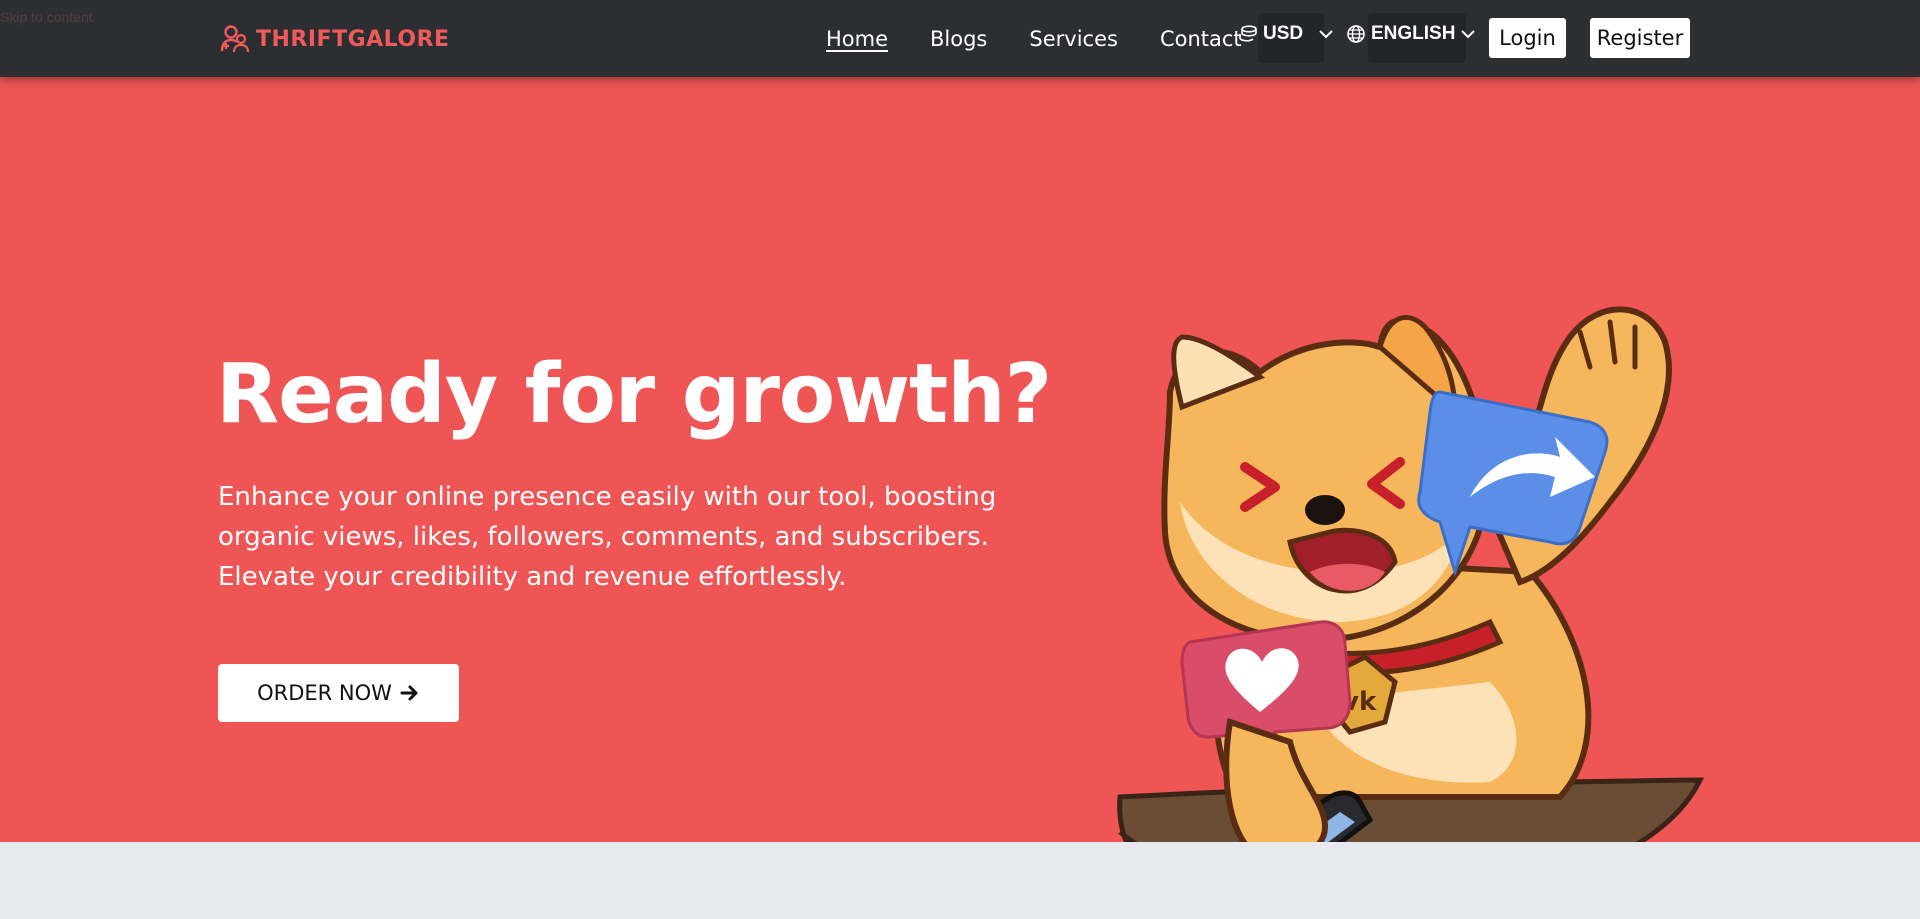 This screenshot has width=1920, height=919. Describe the element at coordinates (1640, 38) in the screenshot. I see `register-button: Register` at that location.